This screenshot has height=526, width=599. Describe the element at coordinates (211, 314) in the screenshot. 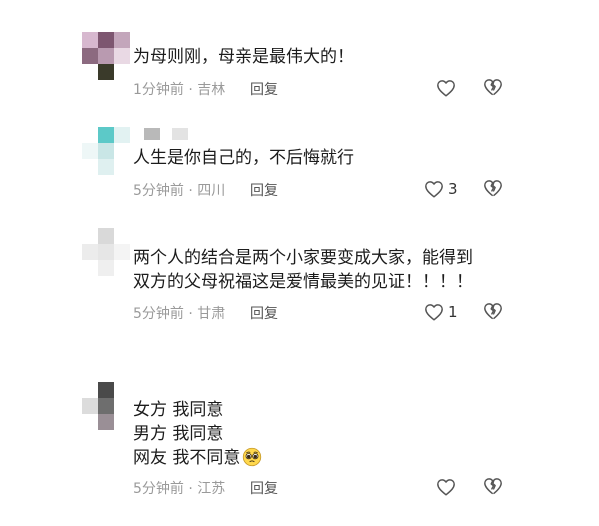

I see `comment-location: 甘肃` at that location.